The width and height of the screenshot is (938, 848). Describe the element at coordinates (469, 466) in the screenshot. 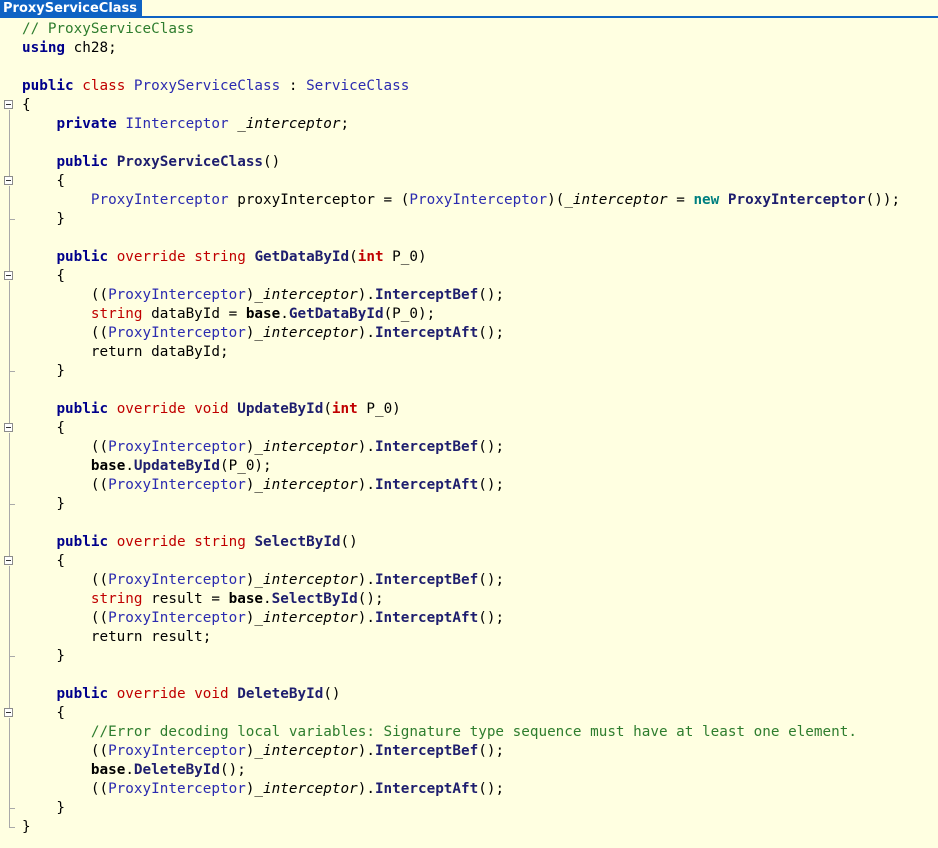

I see `code-line: base.UpdateById(P_0);` at that location.